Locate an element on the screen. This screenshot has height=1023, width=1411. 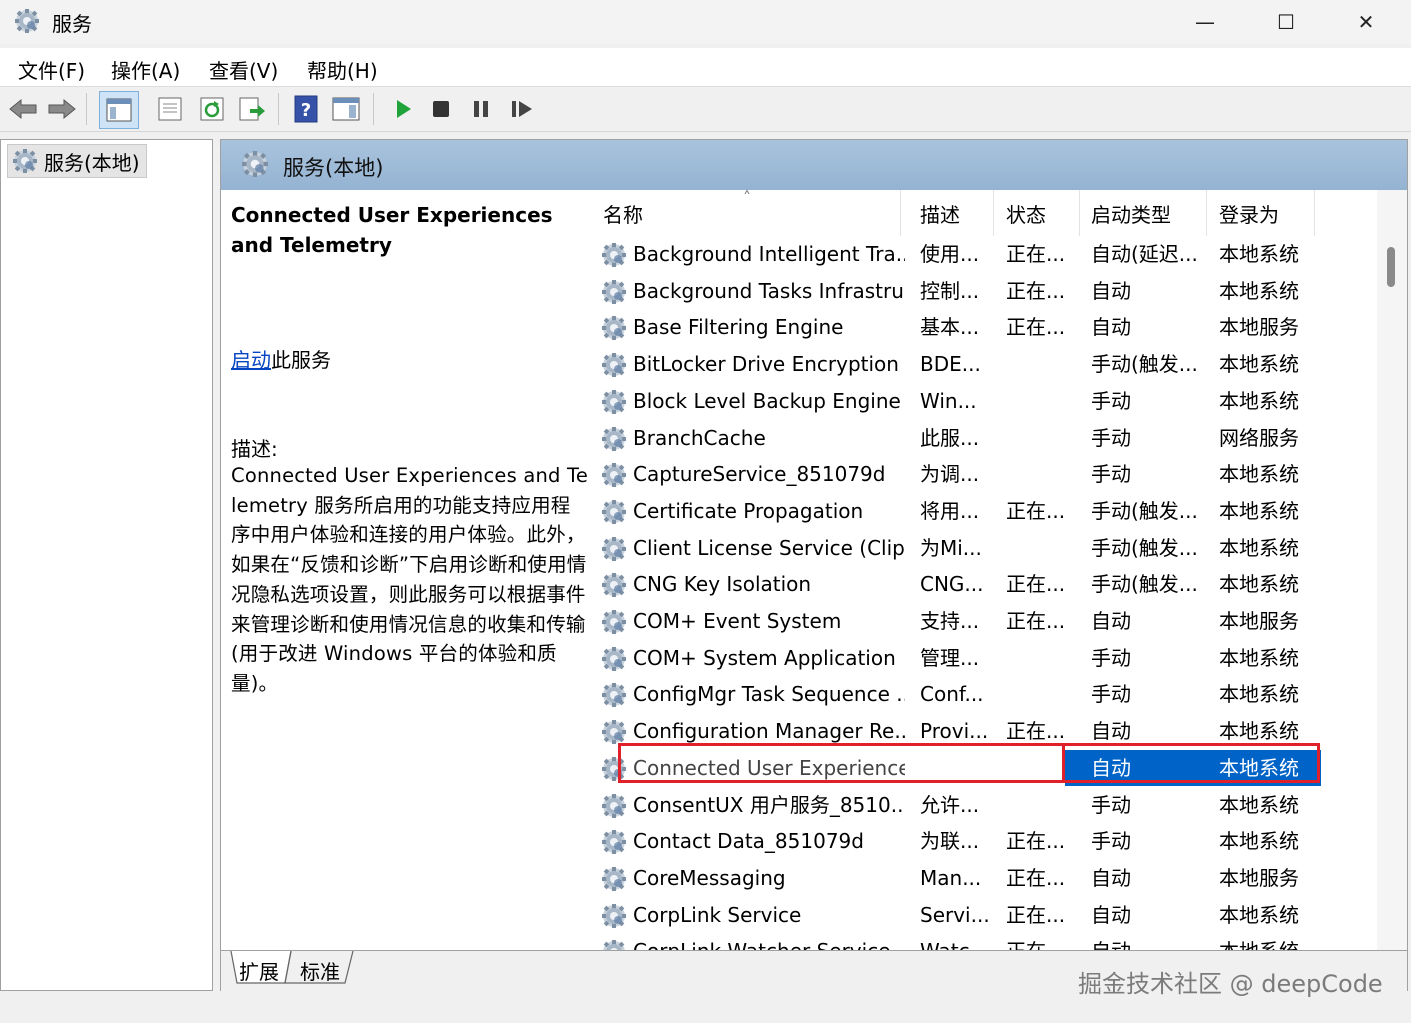
column-header-status: 状态 is located at coordinates (1037, 213).